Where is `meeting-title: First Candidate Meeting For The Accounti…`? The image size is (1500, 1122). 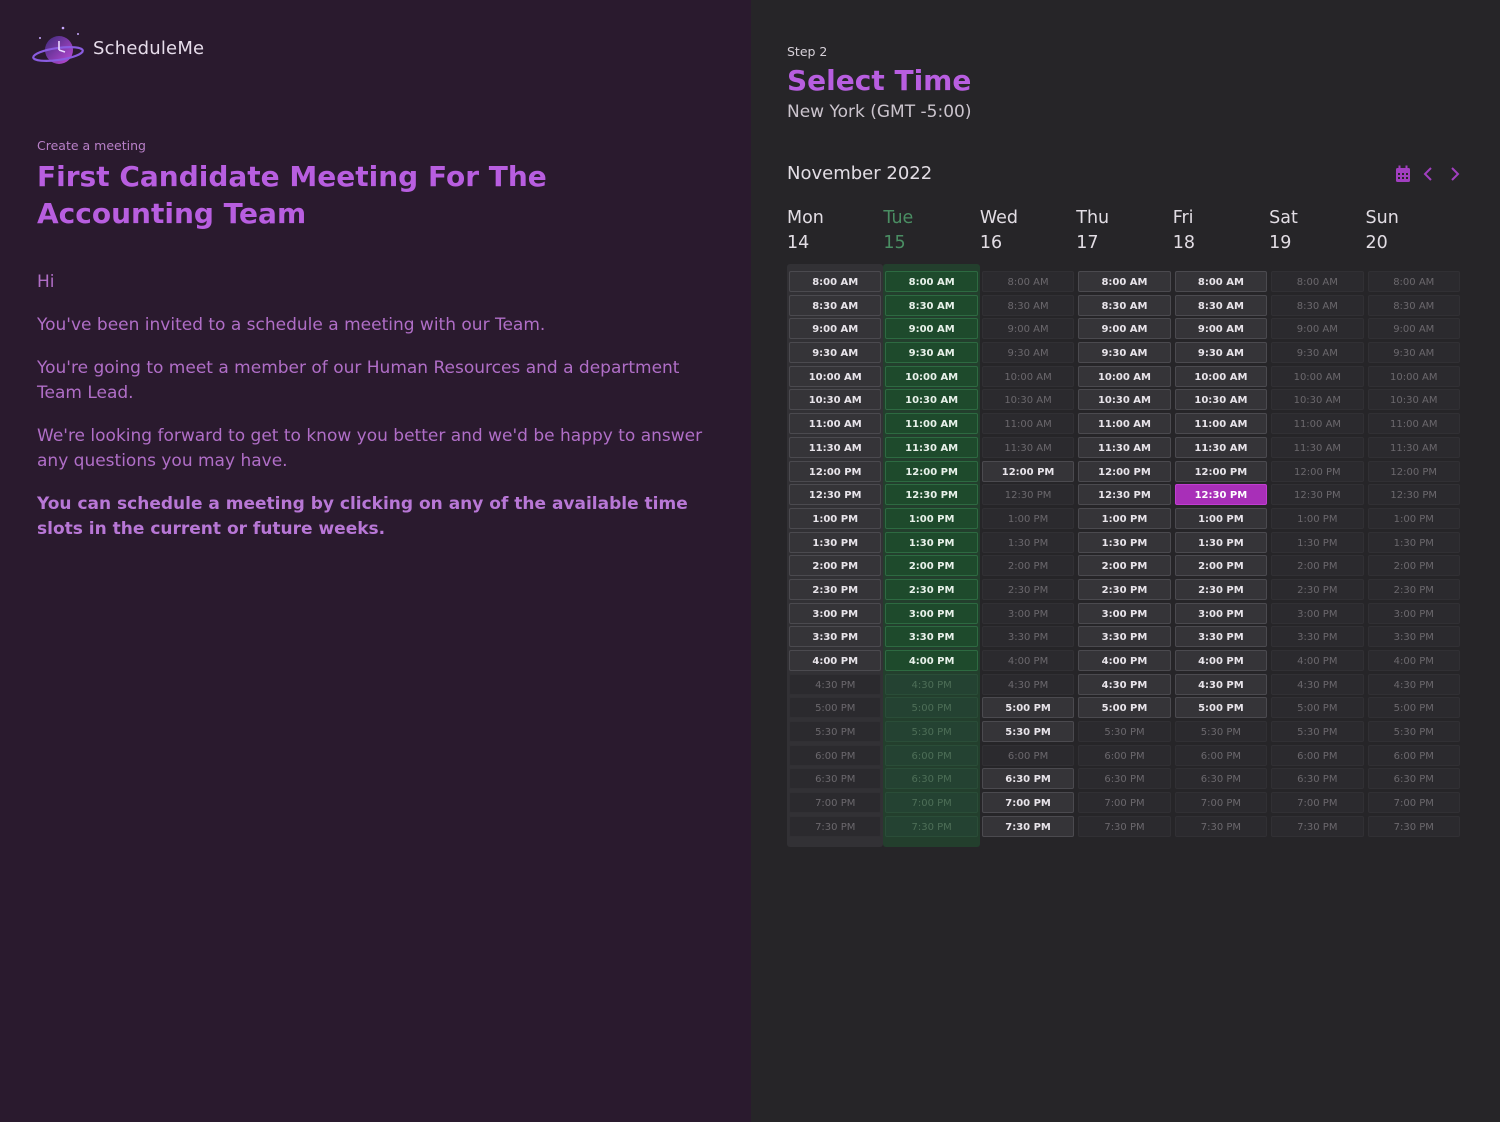 meeting-title: First Candidate Meeting For The Accounti… is located at coordinates (292, 195).